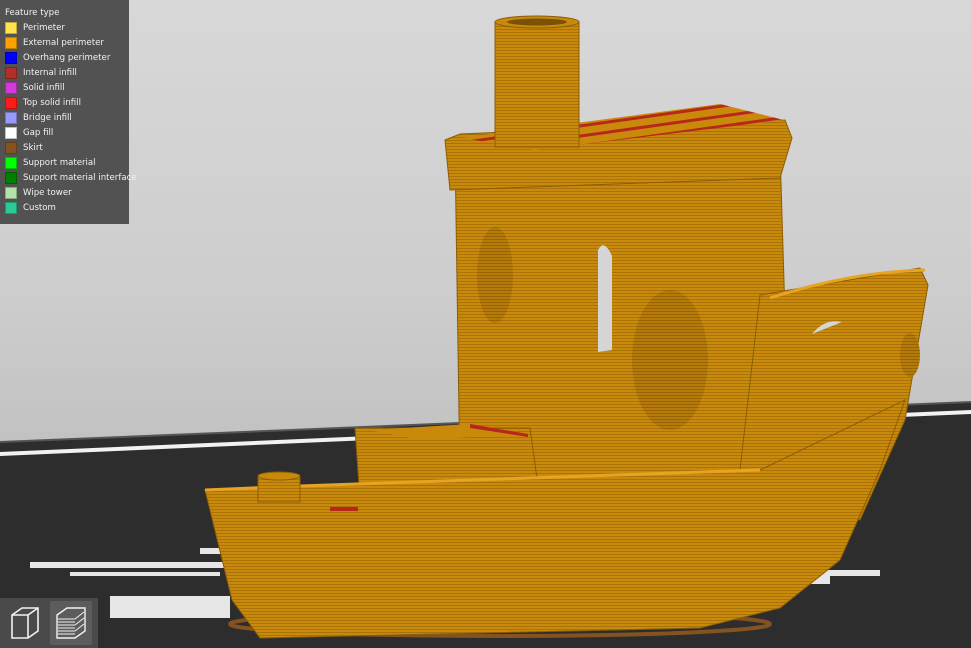 The width and height of the screenshot is (971, 648). I want to click on legend-label: Support material interface, so click(80, 177).